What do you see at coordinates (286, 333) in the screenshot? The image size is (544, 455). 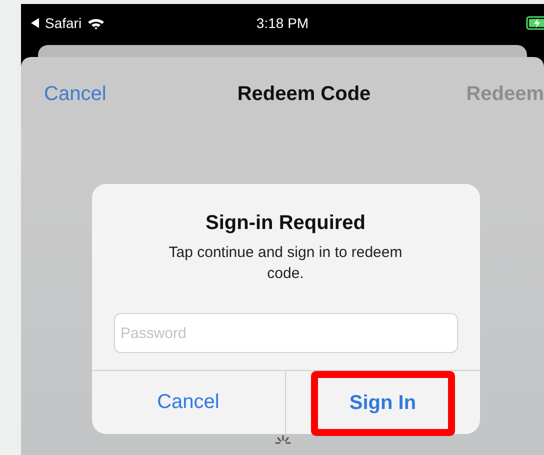 I see `password-field: Password` at bounding box center [286, 333].